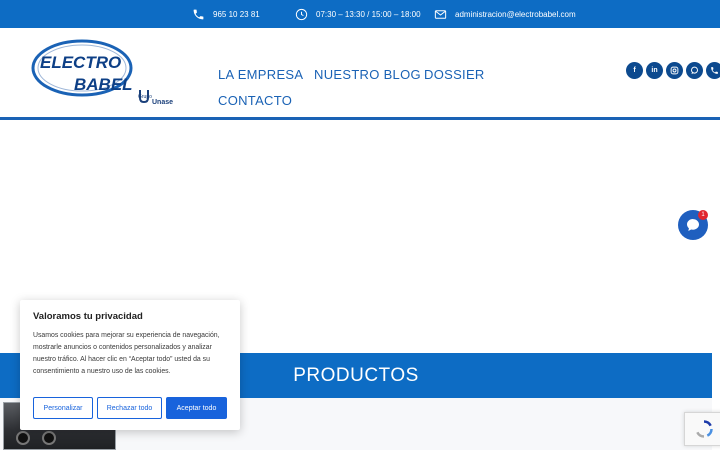 The image size is (720, 450). Describe the element at coordinates (367, 74) in the screenshot. I see `nav-nuestro-blog: NUESTRO BLOG` at that location.